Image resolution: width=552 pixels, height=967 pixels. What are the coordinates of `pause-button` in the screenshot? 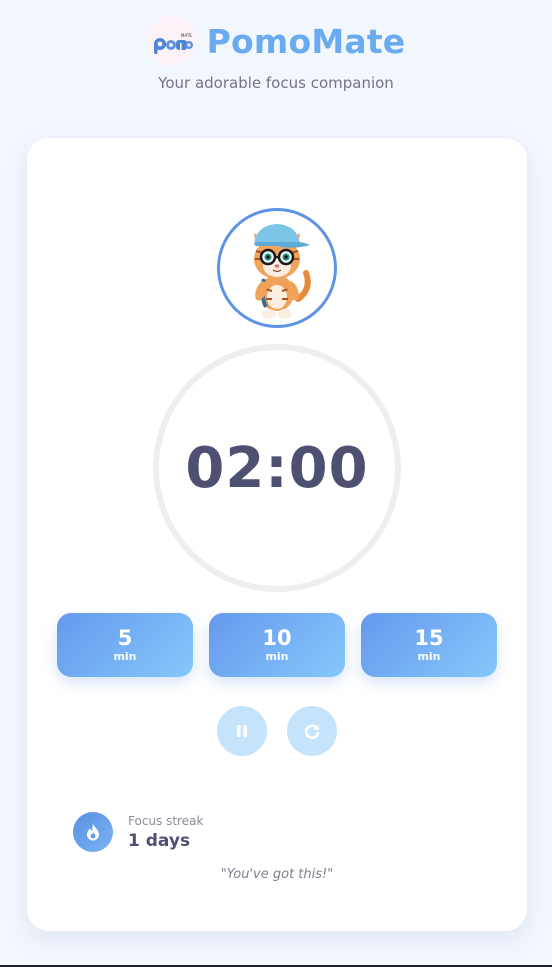 It's located at (242, 731).